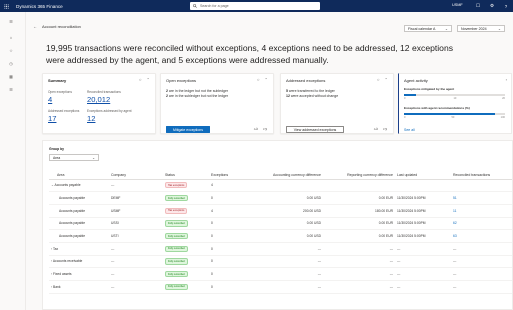 This screenshot has height=310, width=513. What do you see at coordinates (80, 274) in the screenshot?
I see `area-cell: › Fixed assets` at bounding box center [80, 274].